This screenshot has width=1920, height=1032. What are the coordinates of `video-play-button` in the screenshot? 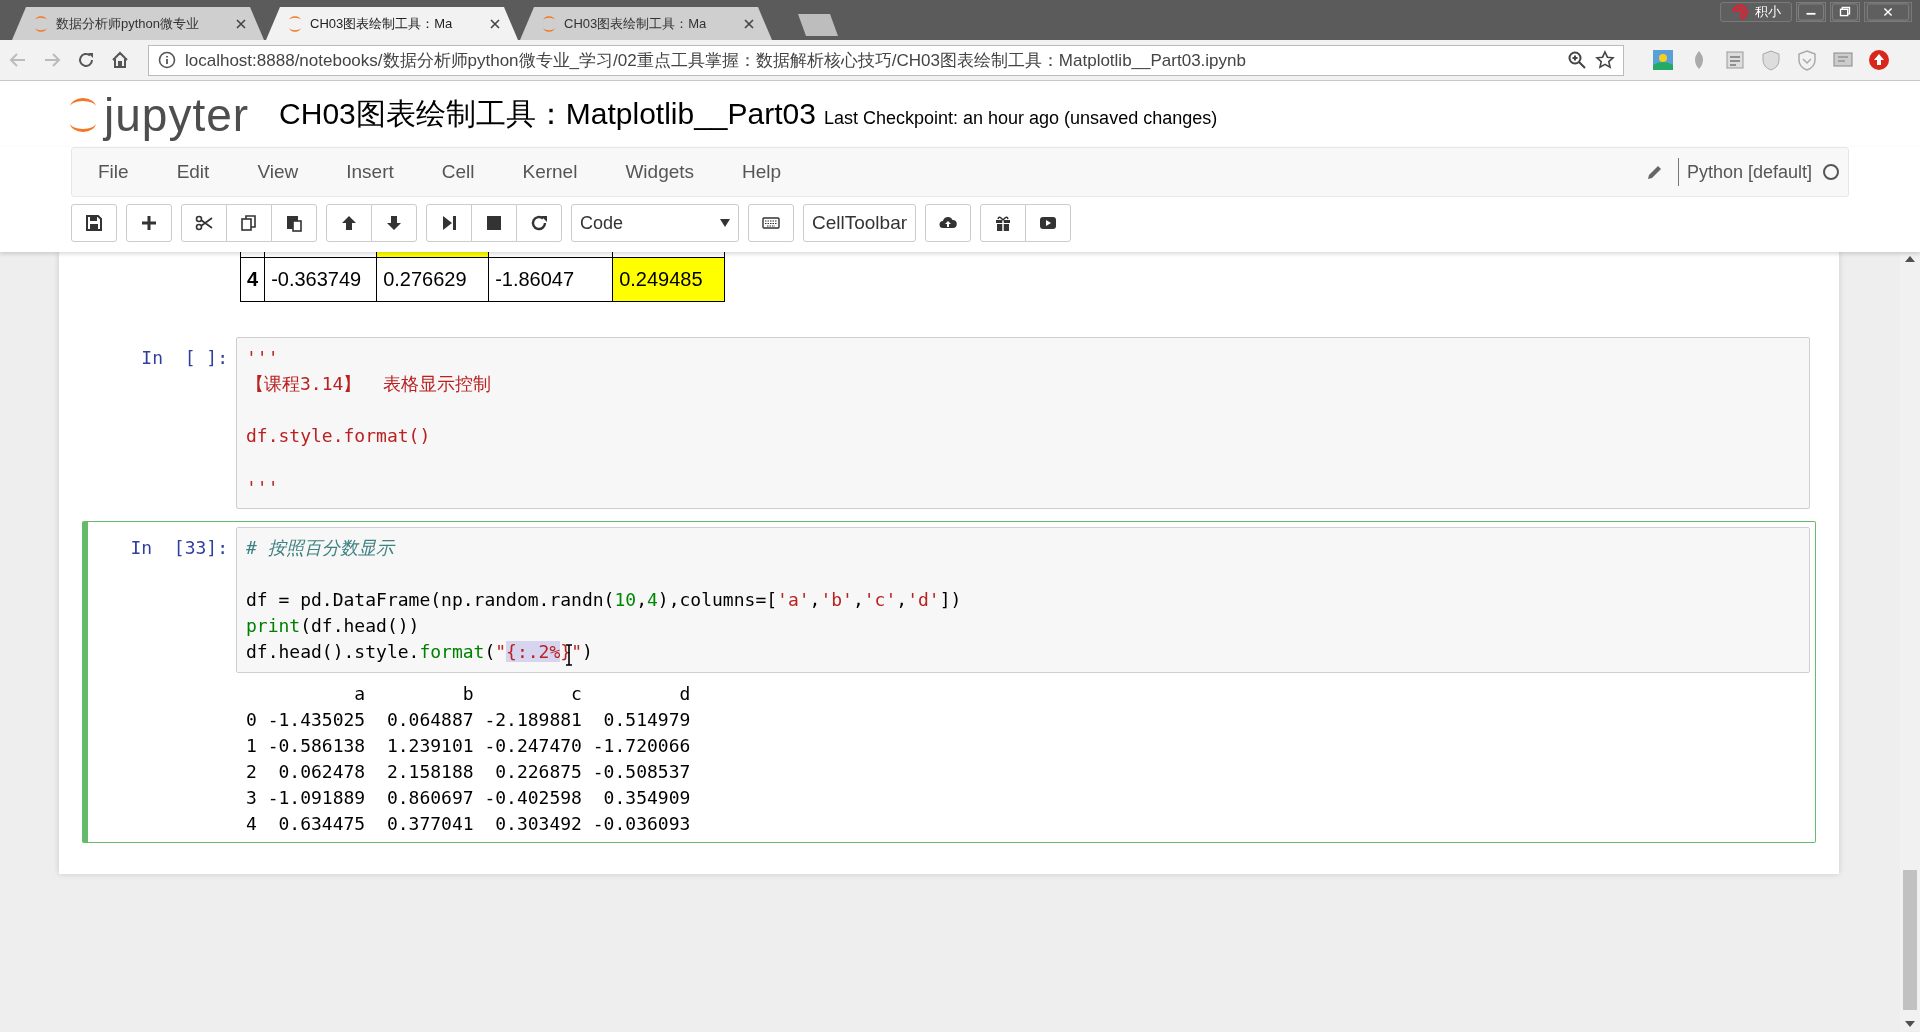 It's located at (1048, 223).